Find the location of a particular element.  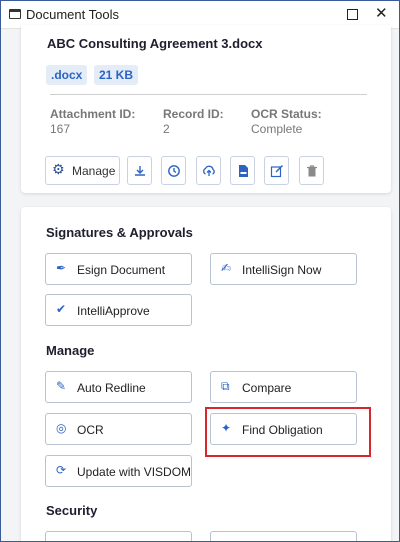

record-id-label: Record ID: is located at coordinates (193, 114).